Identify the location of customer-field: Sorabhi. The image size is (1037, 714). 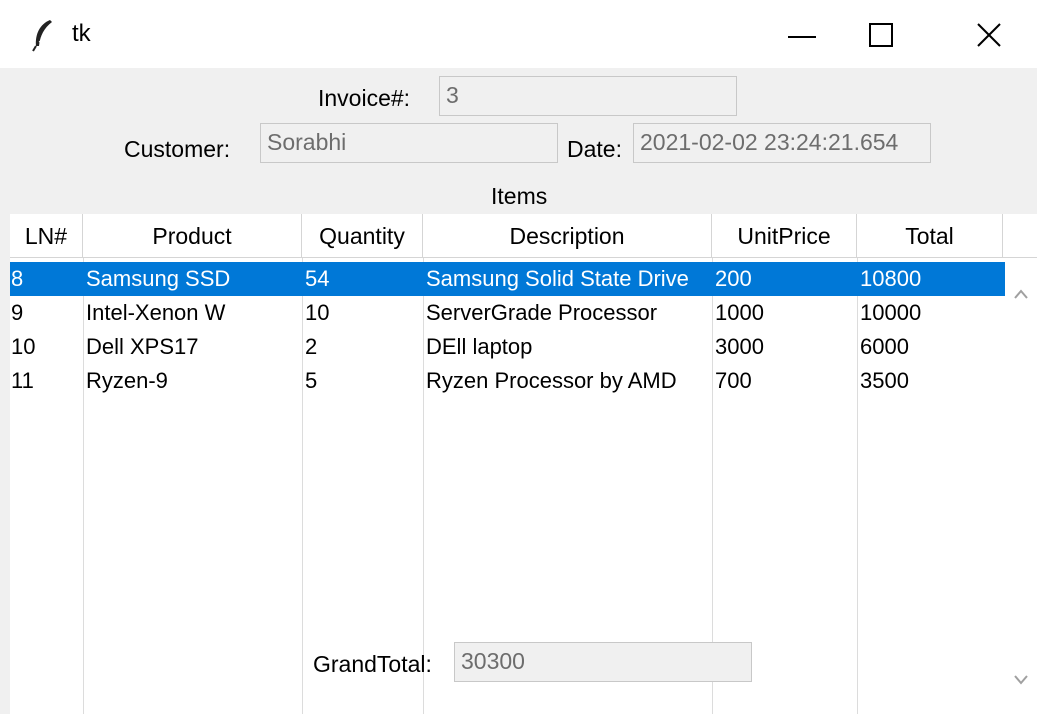
(409, 143).